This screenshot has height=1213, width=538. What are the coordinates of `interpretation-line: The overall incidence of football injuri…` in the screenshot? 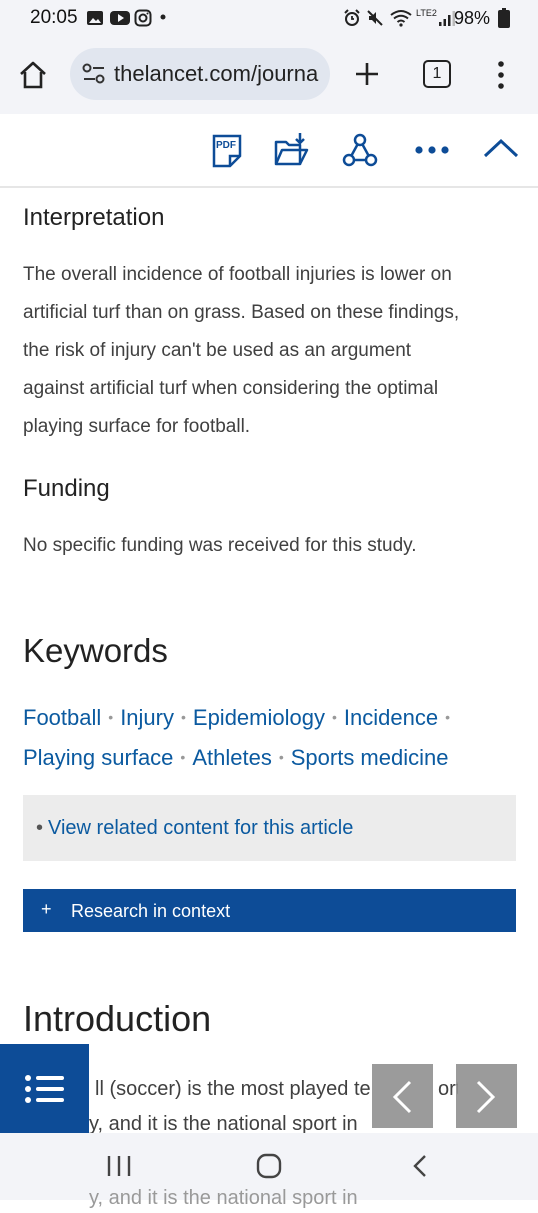 It's located at (237, 274).